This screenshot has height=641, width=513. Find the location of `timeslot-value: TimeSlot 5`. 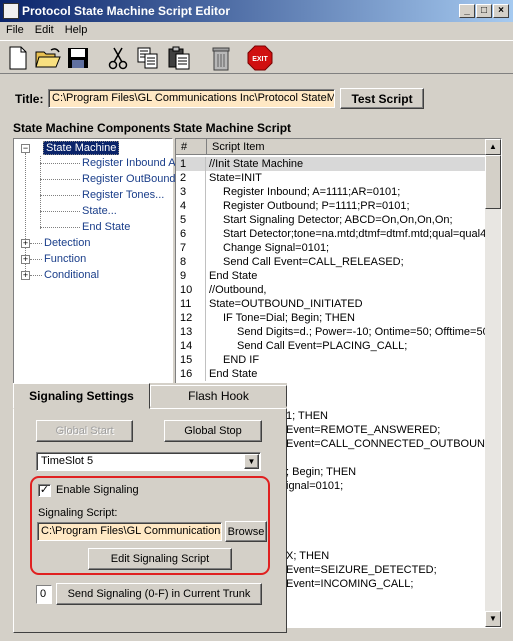

timeslot-value: TimeSlot 5 is located at coordinates (67, 461).